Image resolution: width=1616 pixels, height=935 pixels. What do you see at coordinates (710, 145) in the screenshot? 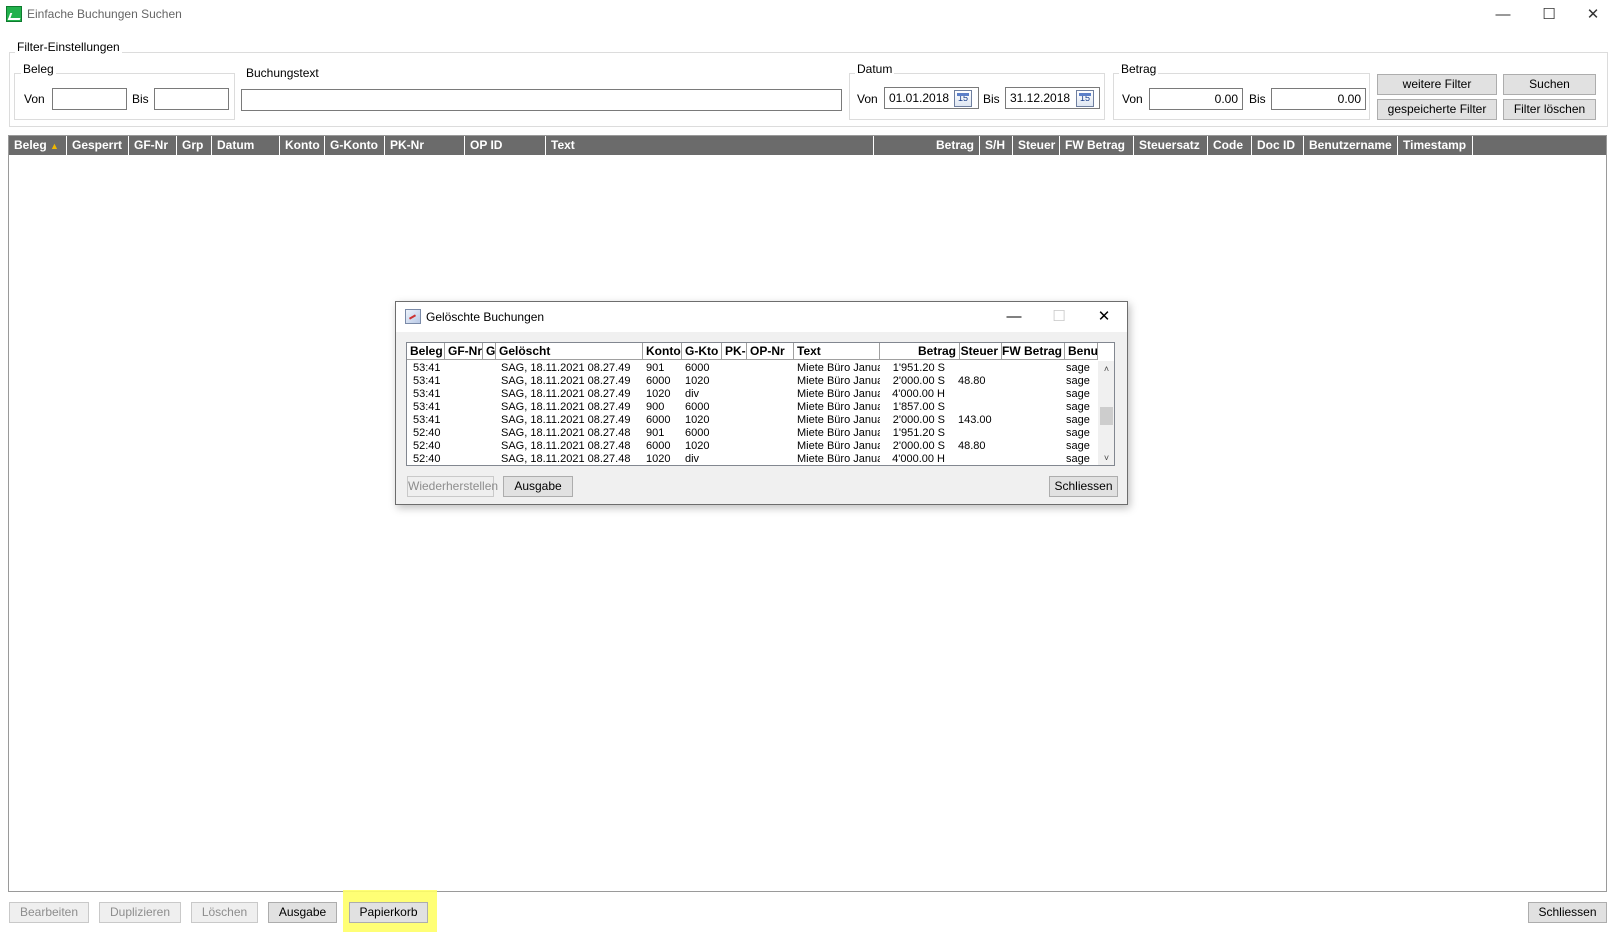
I see `column-header-text: Text` at bounding box center [710, 145].